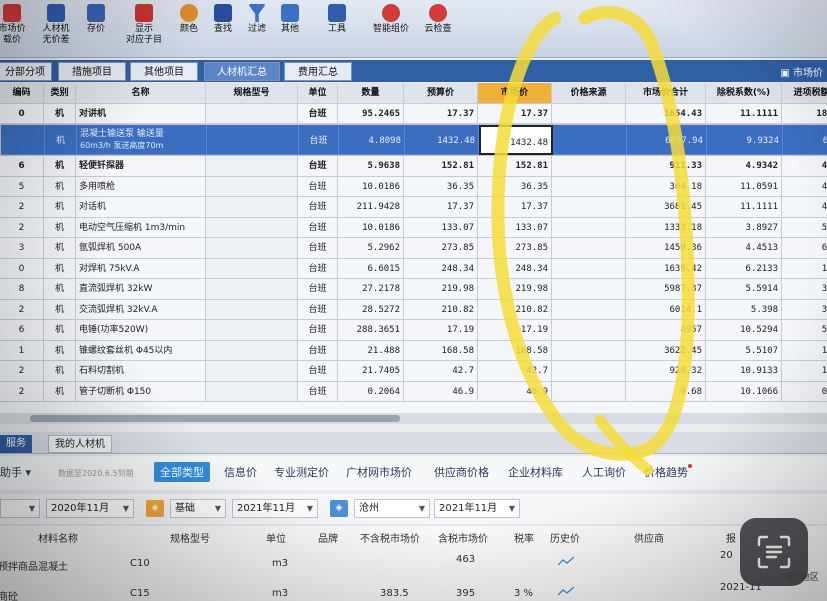 The width and height of the screenshot is (827, 601). I want to click on tools-button: 工具, so click(337, 29).